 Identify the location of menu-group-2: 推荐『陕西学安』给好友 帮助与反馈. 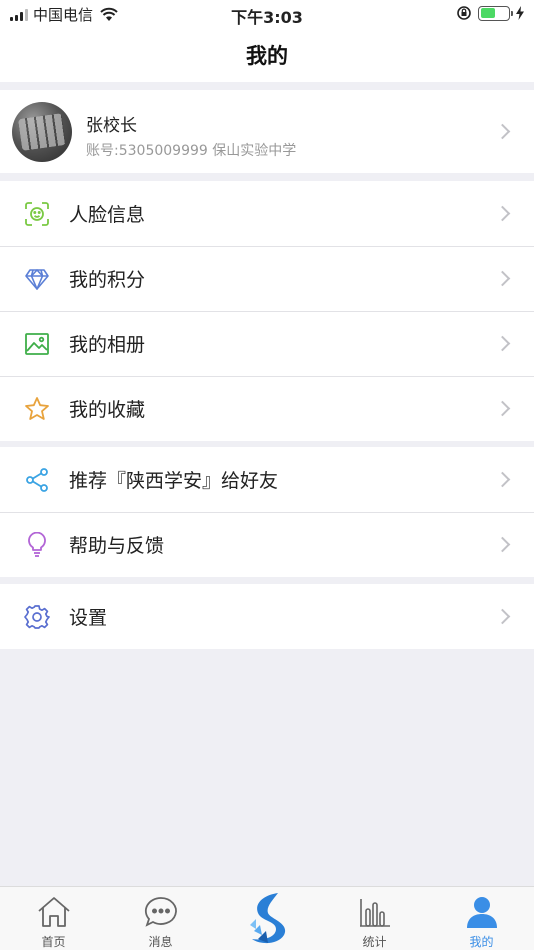
(267, 512).